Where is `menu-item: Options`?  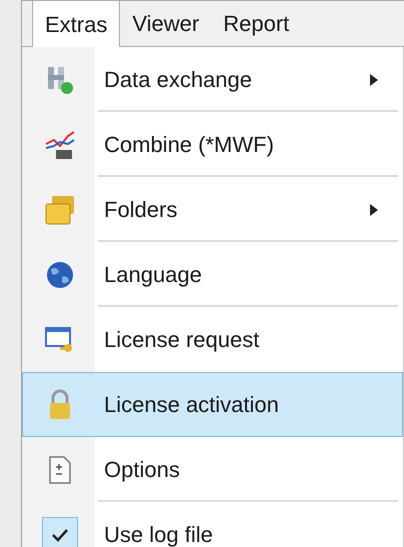
menu-item: Options is located at coordinates (212, 469).